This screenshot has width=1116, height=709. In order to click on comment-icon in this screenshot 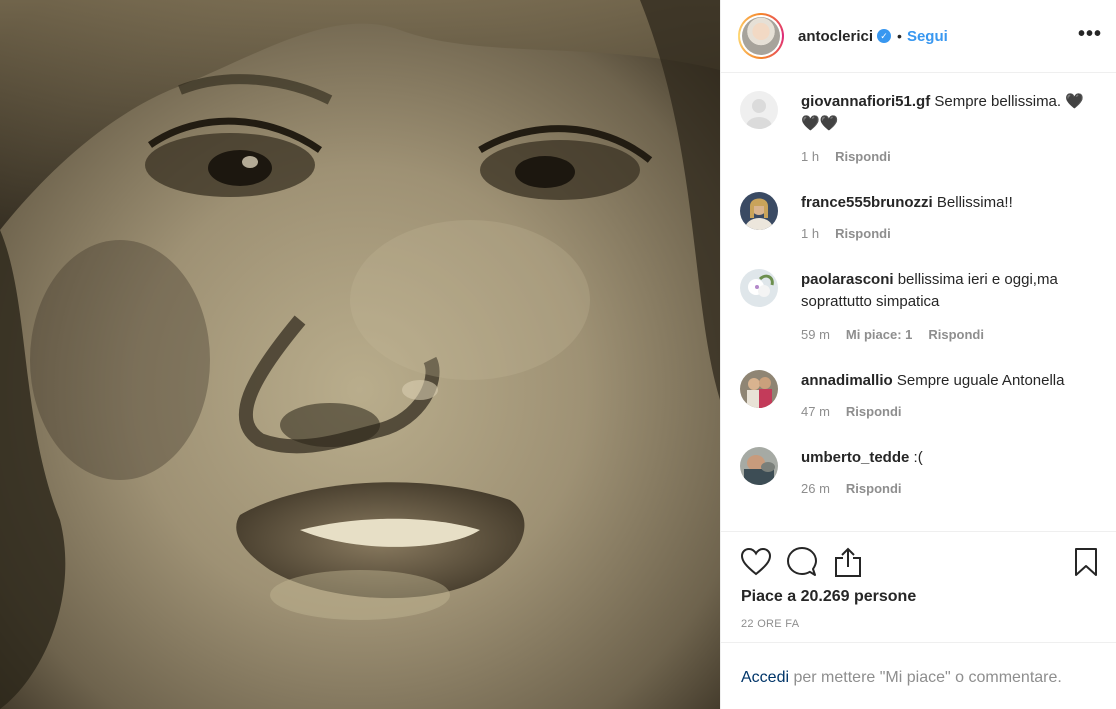, I will do `click(802, 562)`.